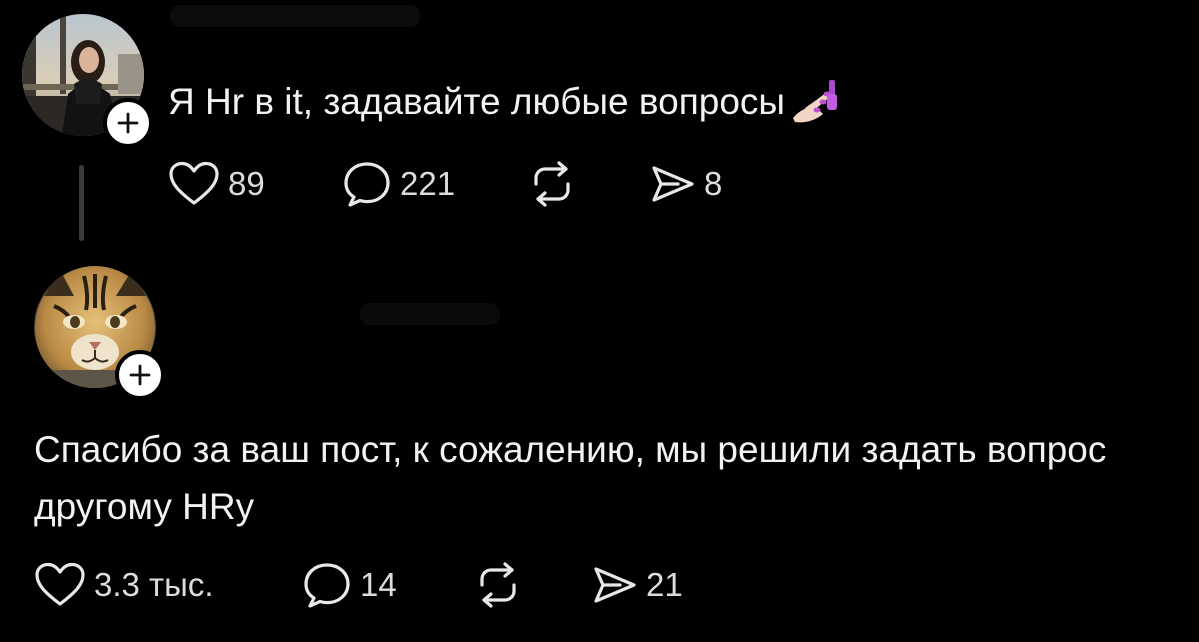 This screenshot has height=642, width=1199. I want to click on thread-connector, so click(81, 203).